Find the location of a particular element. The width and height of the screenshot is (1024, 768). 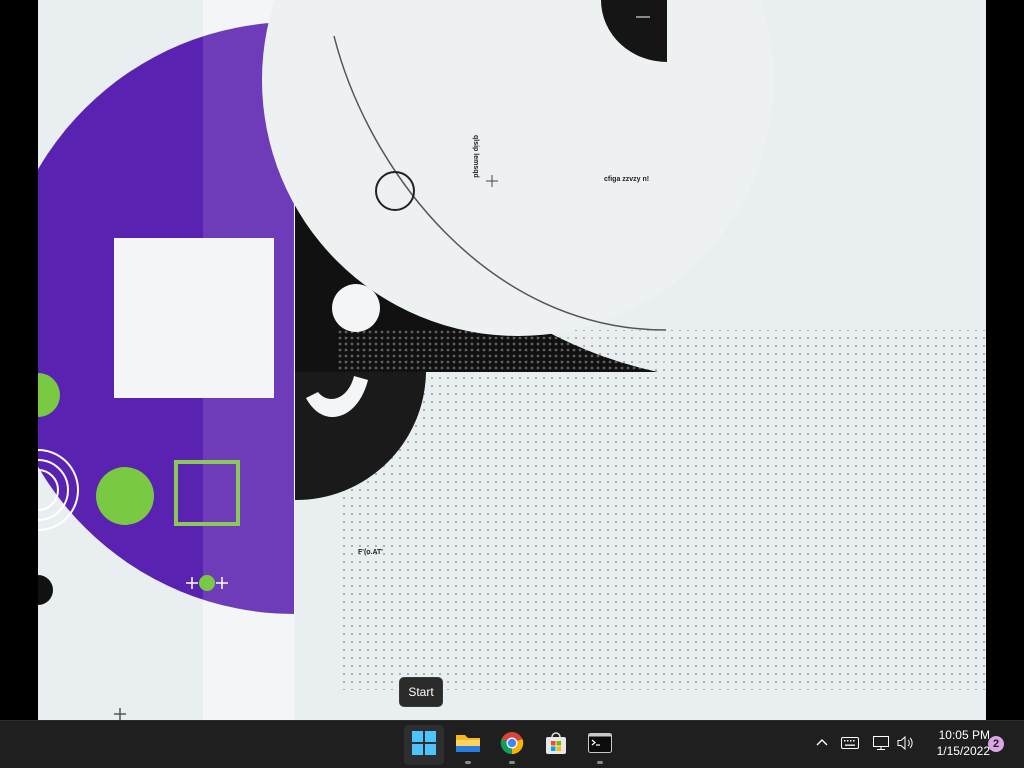

volume-button is located at coordinates (906, 745).